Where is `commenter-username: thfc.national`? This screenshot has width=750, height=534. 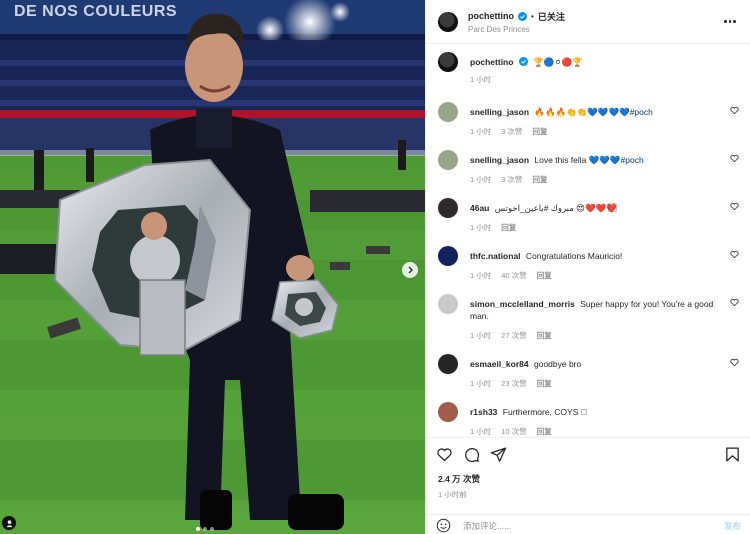 commenter-username: thfc.national is located at coordinates (495, 256).